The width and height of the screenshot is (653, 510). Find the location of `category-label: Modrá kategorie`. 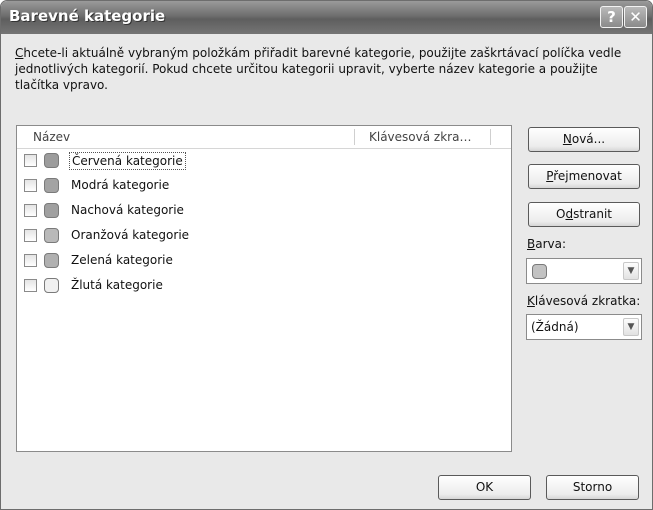

category-label: Modrá kategorie is located at coordinates (120, 185).